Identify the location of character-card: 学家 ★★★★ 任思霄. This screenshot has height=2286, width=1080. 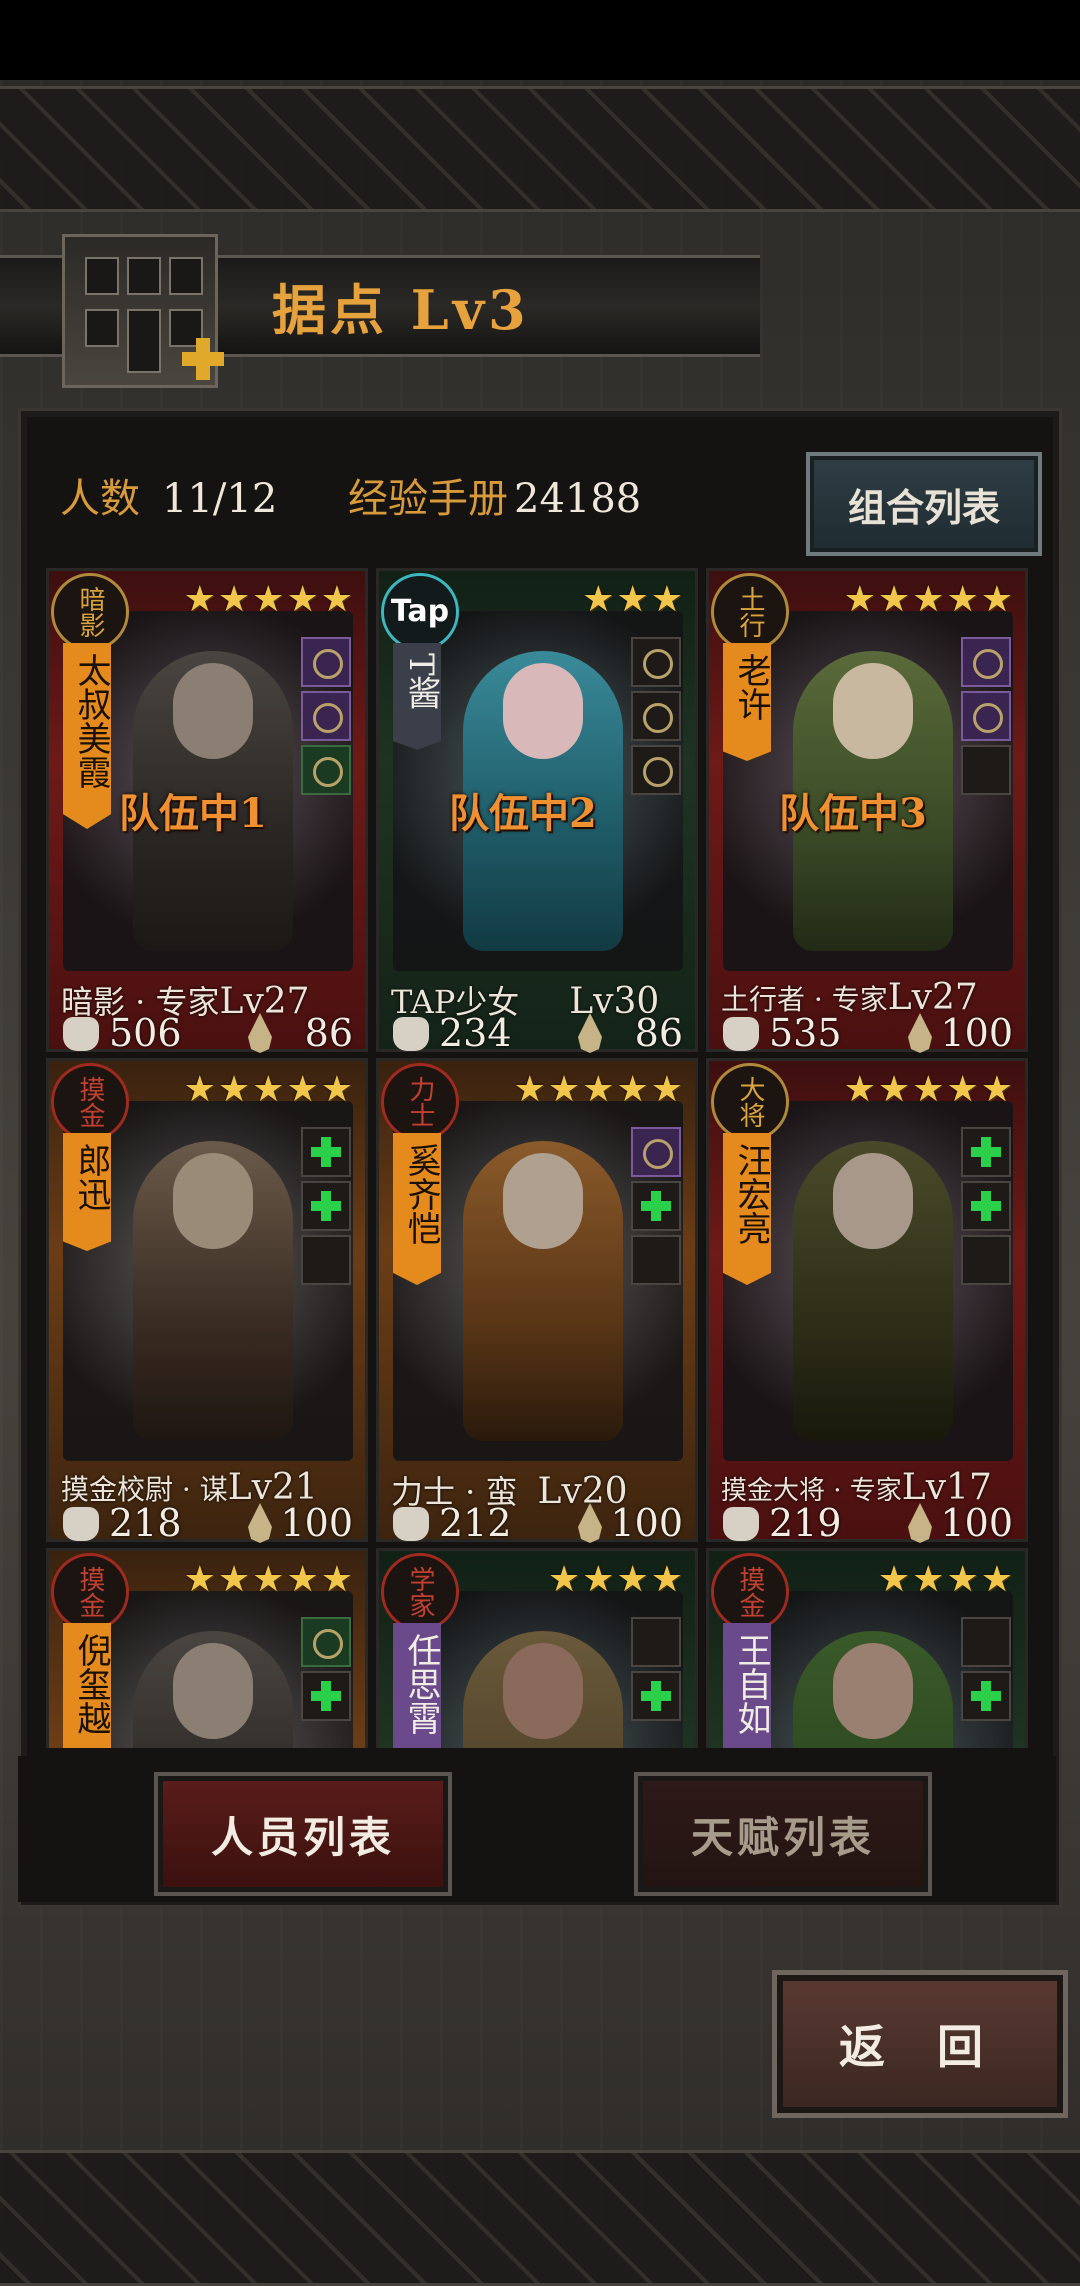
(537, 1648).